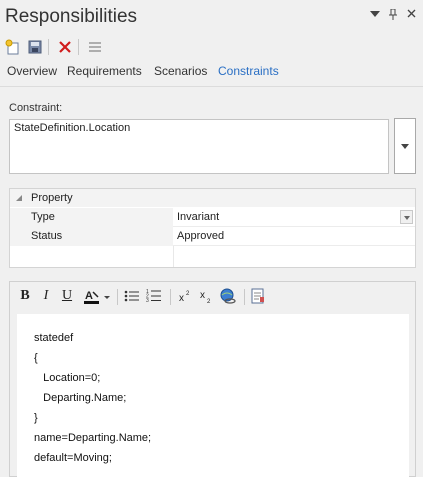 Image resolution: width=423 pixels, height=477 pixels. Describe the element at coordinates (67, 297) in the screenshot. I see `underline-icon: U` at that location.